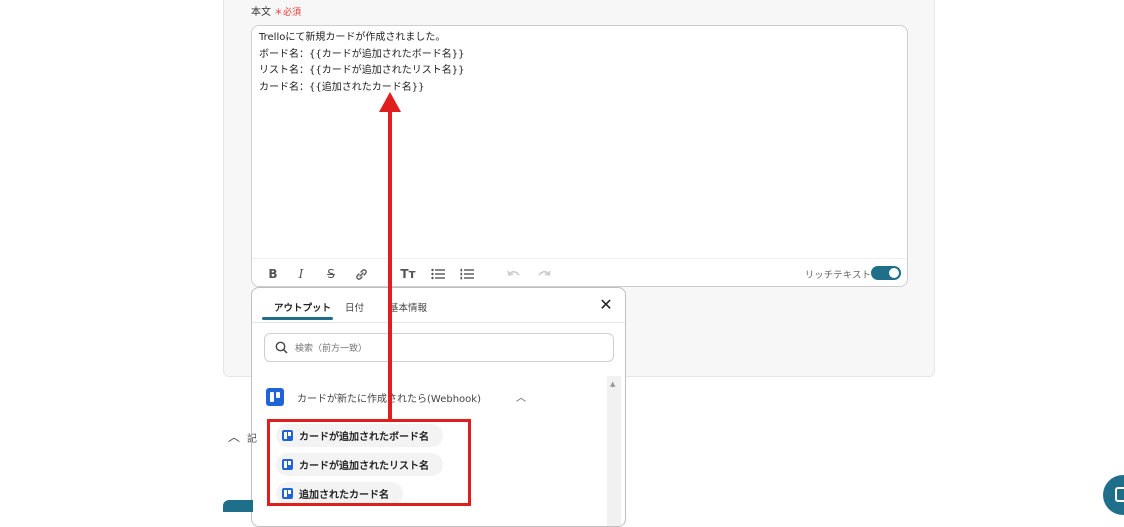  I want to click on bullet-list-icon, so click(438, 274).